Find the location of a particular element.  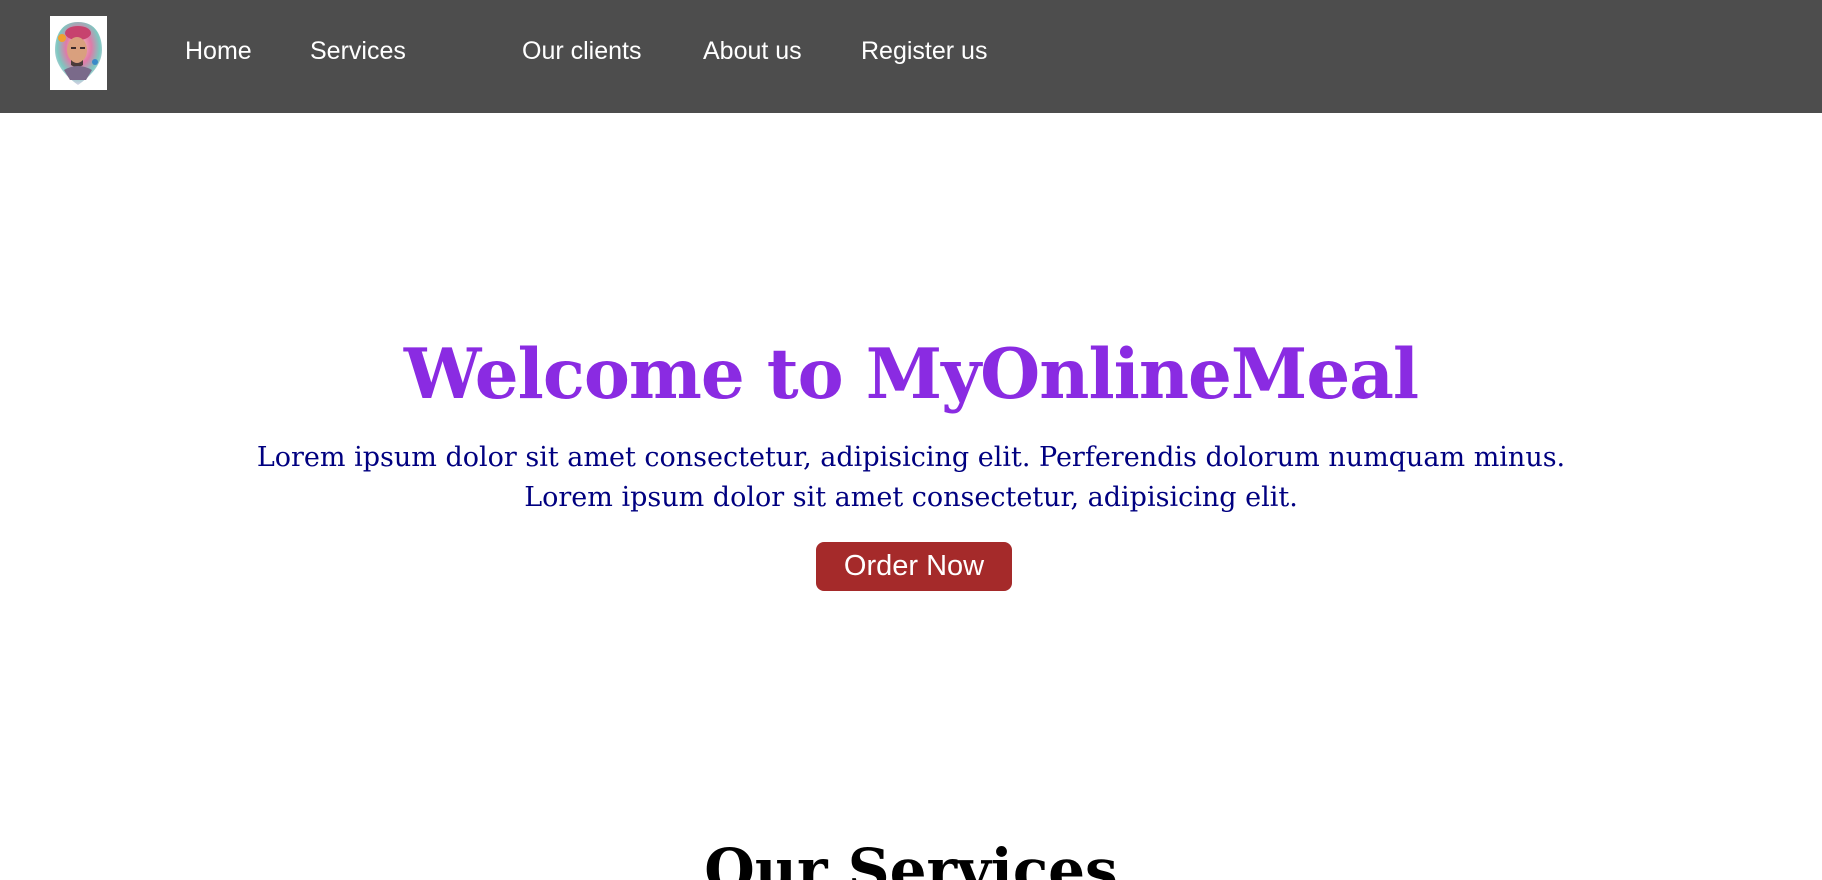

hero-title: Welcome to MyOnlineMeal is located at coordinates (911, 374).